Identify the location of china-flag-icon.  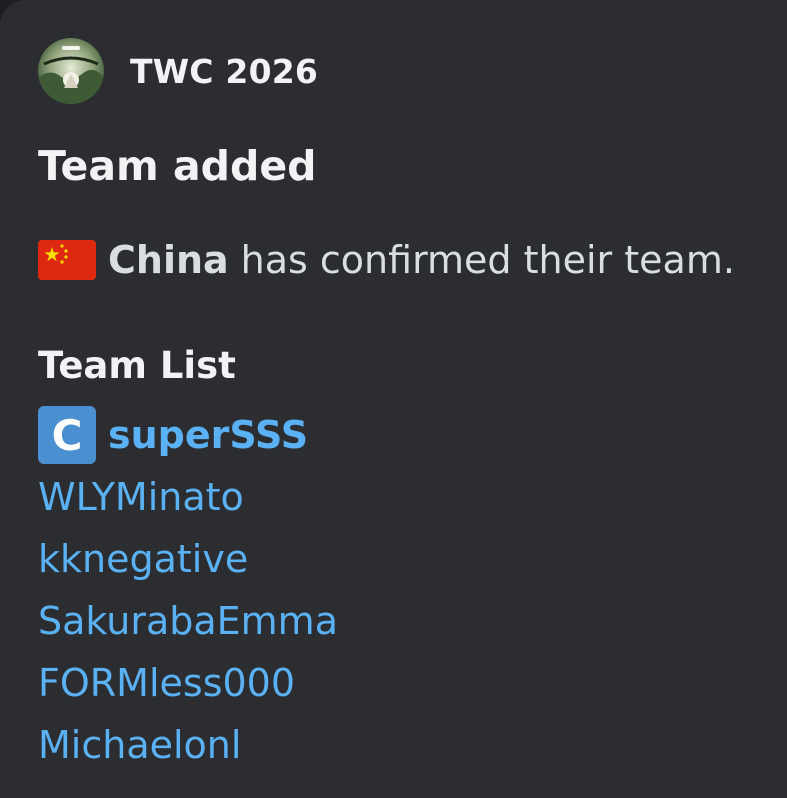
(67, 260).